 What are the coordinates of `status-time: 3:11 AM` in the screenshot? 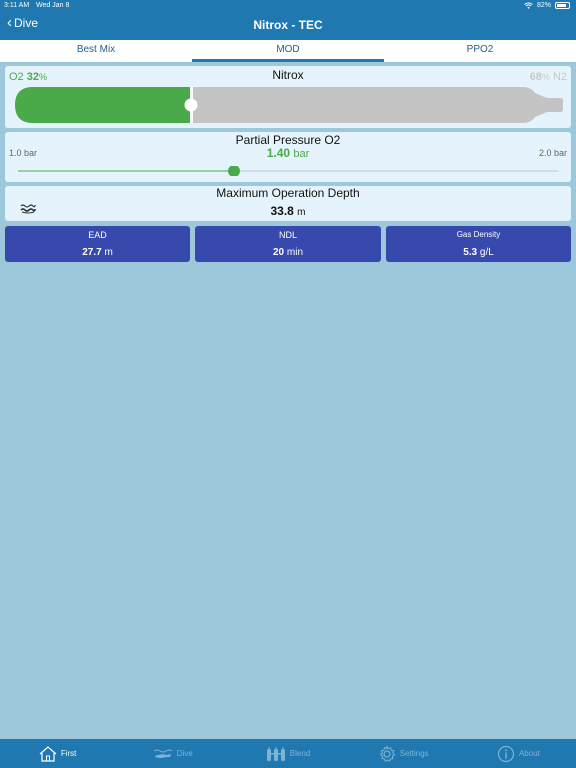 It's located at (17, 5).